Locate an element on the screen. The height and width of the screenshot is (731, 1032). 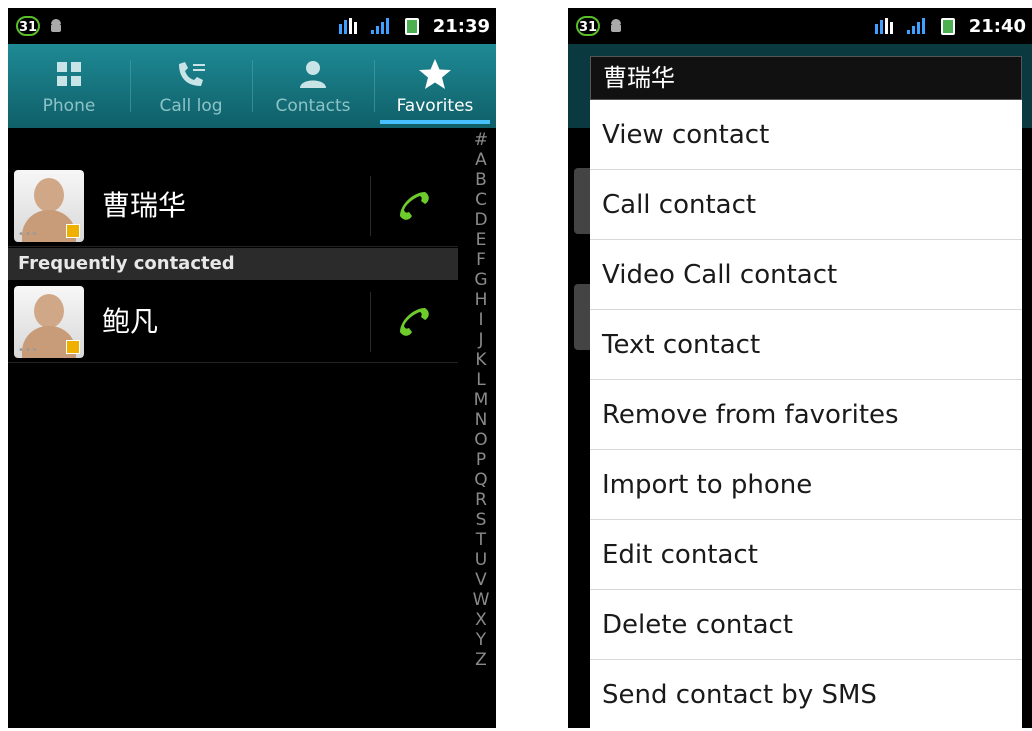
tab-label: Contacts is located at coordinates (313, 106).